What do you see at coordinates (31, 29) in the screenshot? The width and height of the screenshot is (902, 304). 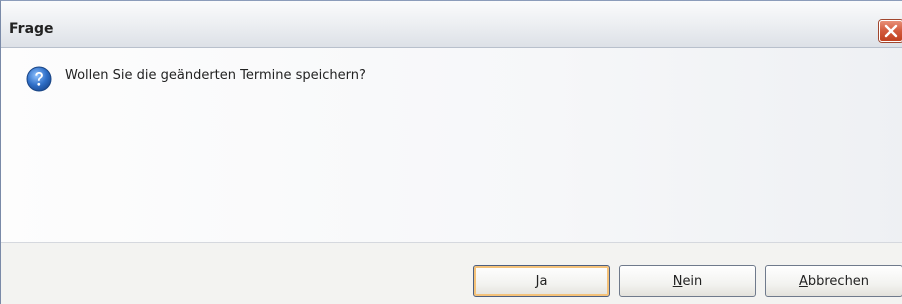 I see `window-title: Frage` at bounding box center [31, 29].